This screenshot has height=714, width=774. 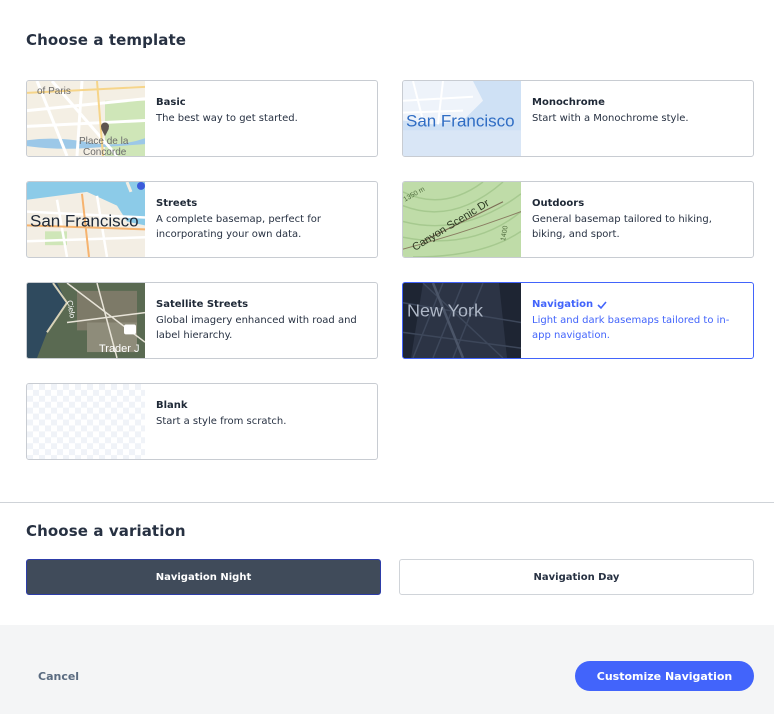 I want to click on template-name-row: Navigation, so click(x=637, y=304).